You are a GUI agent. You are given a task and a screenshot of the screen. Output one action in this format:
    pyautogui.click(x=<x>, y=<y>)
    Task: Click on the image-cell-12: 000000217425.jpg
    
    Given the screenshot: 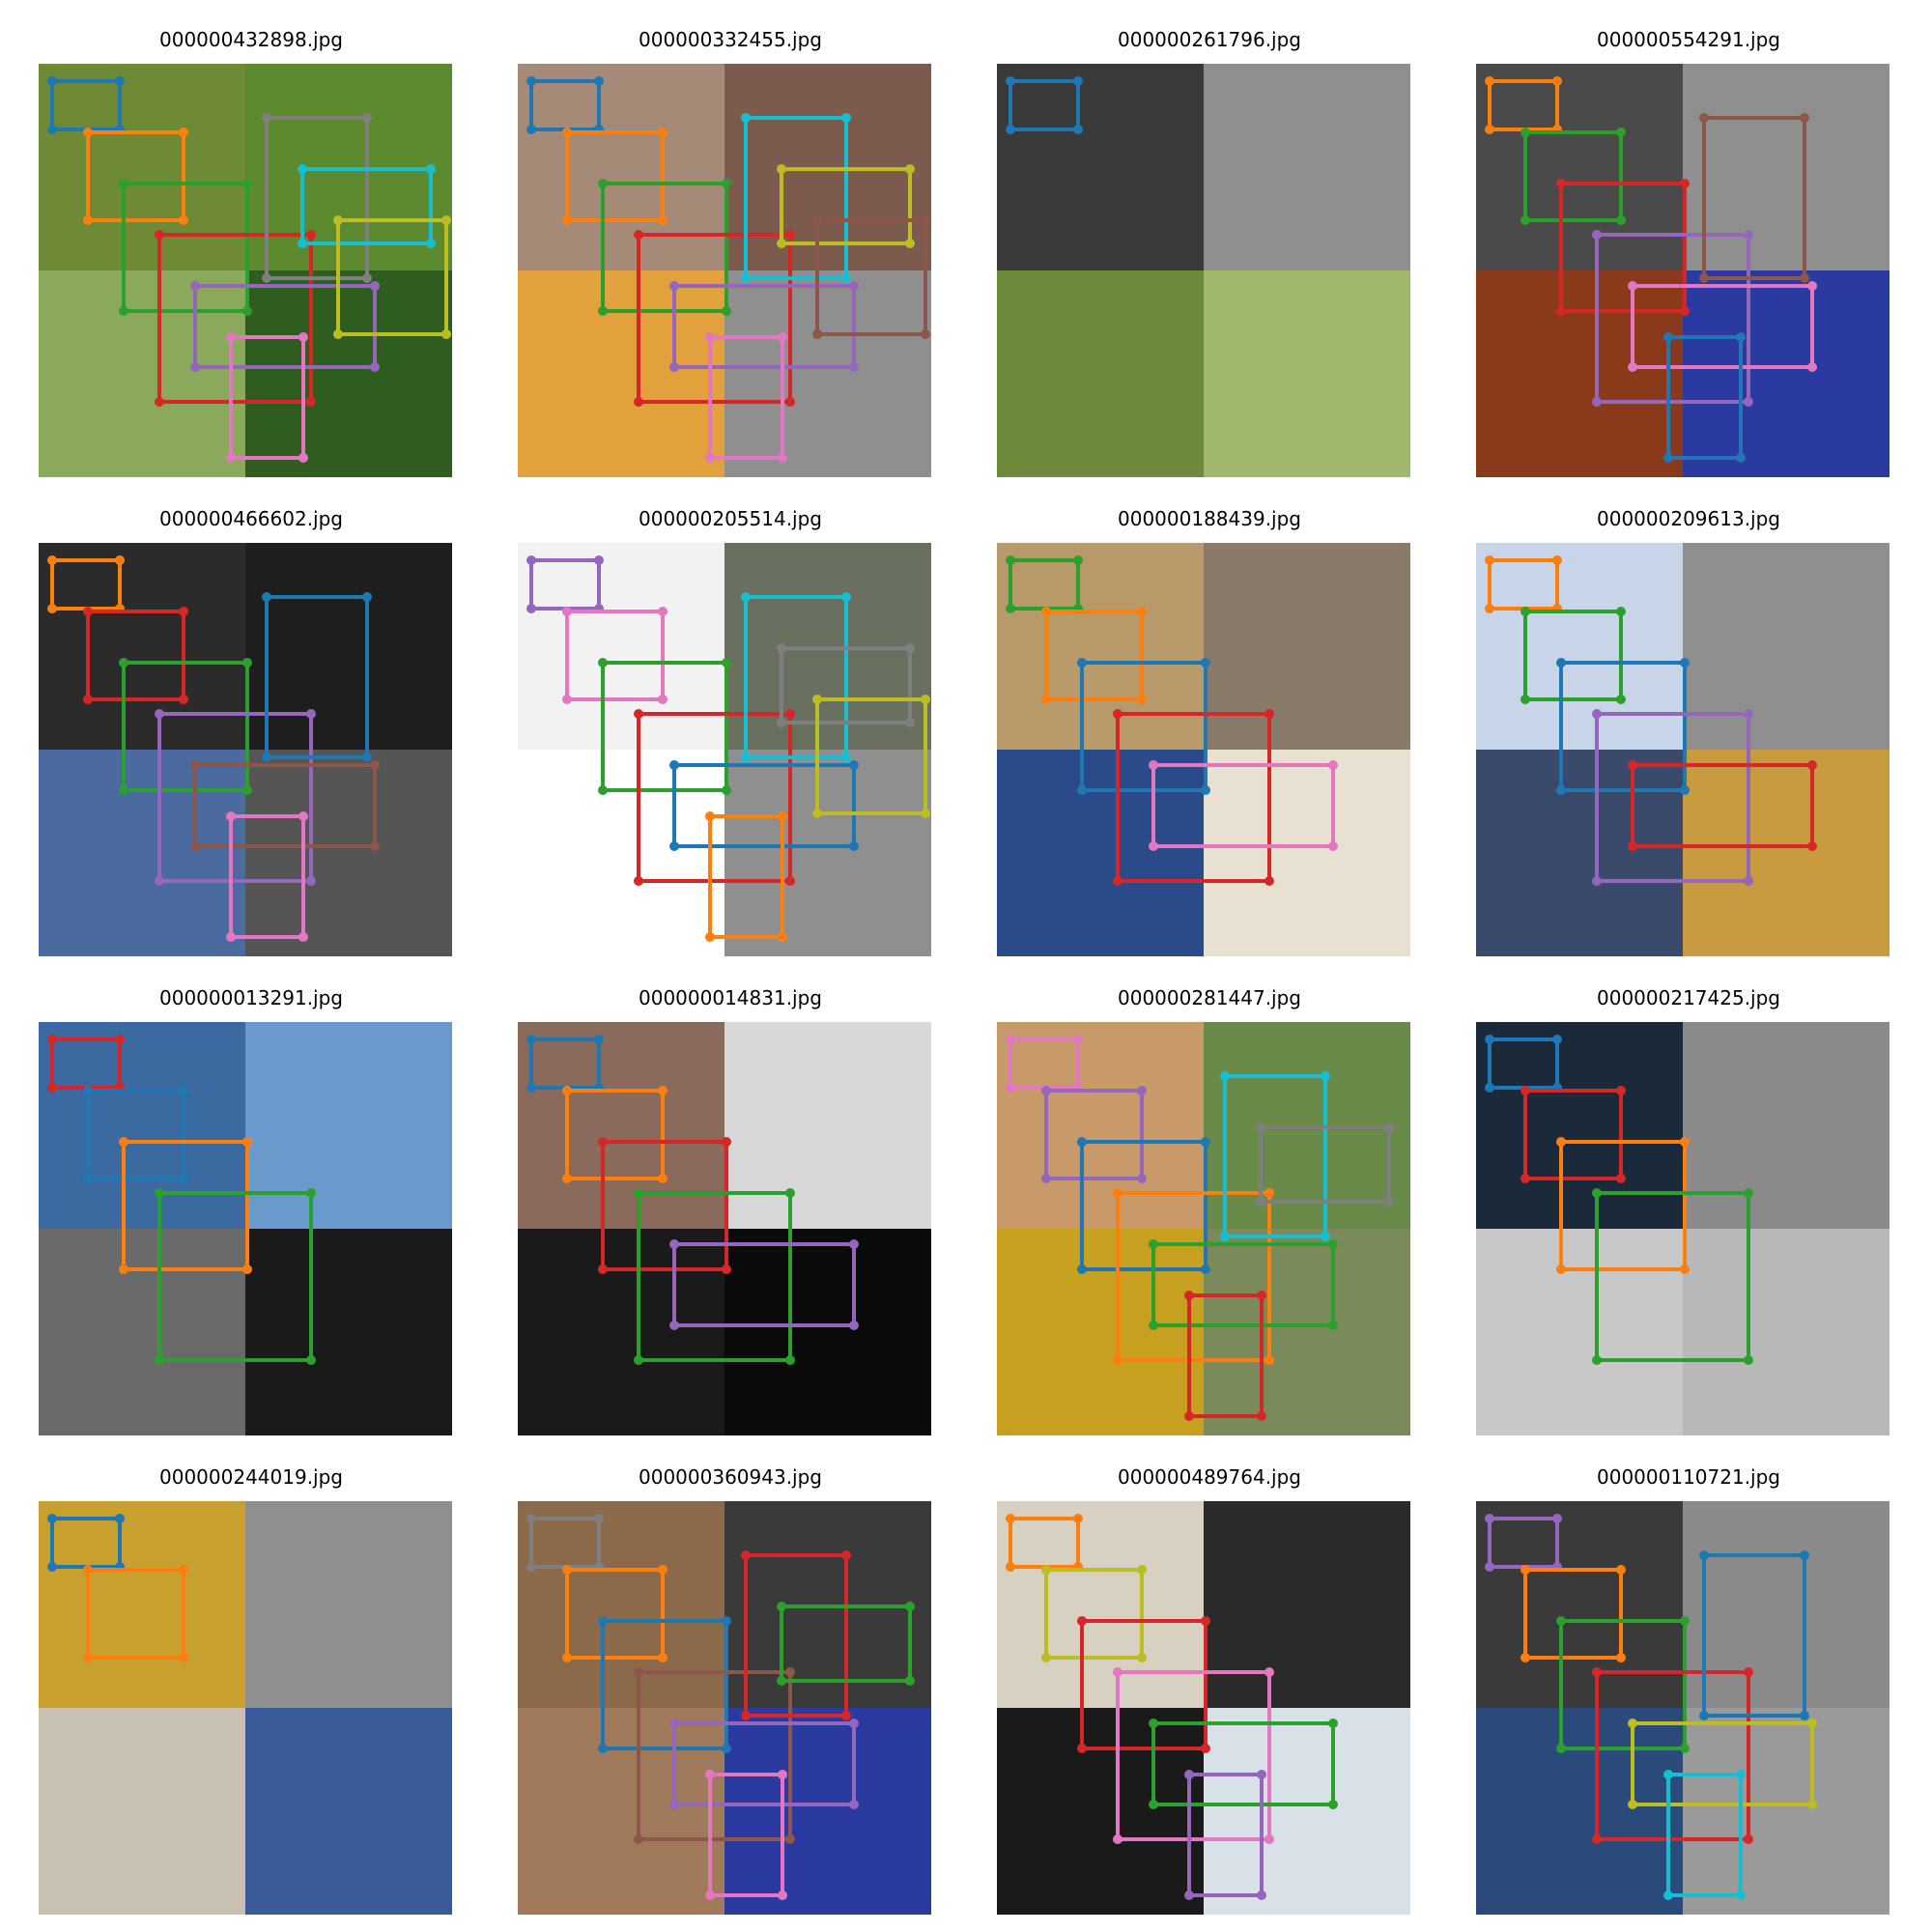 What is the action you would take?
    pyautogui.click(x=1688, y=1212)
    